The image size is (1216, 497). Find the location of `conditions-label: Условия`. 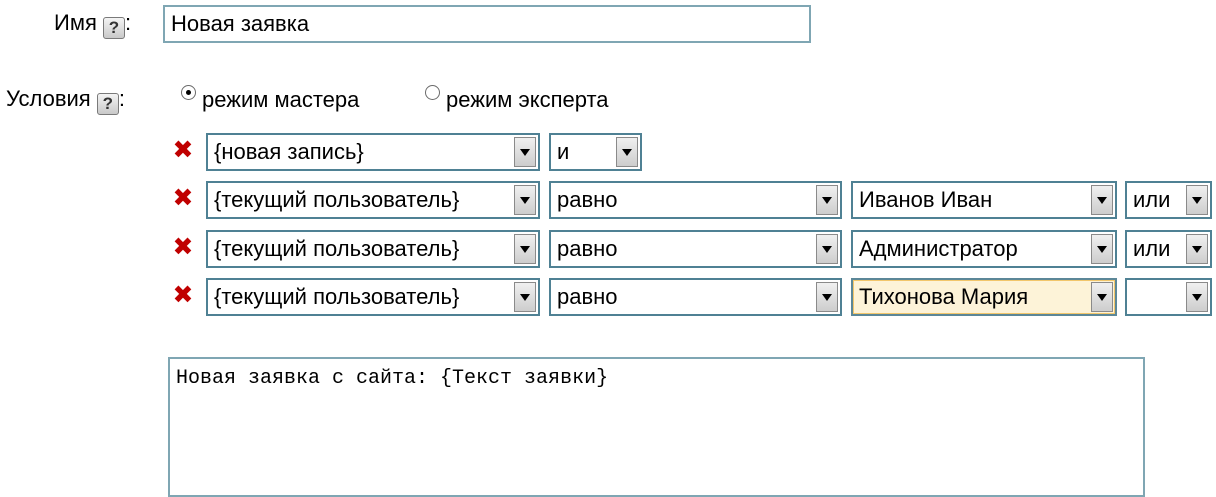

conditions-label: Условия is located at coordinates (48, 98).